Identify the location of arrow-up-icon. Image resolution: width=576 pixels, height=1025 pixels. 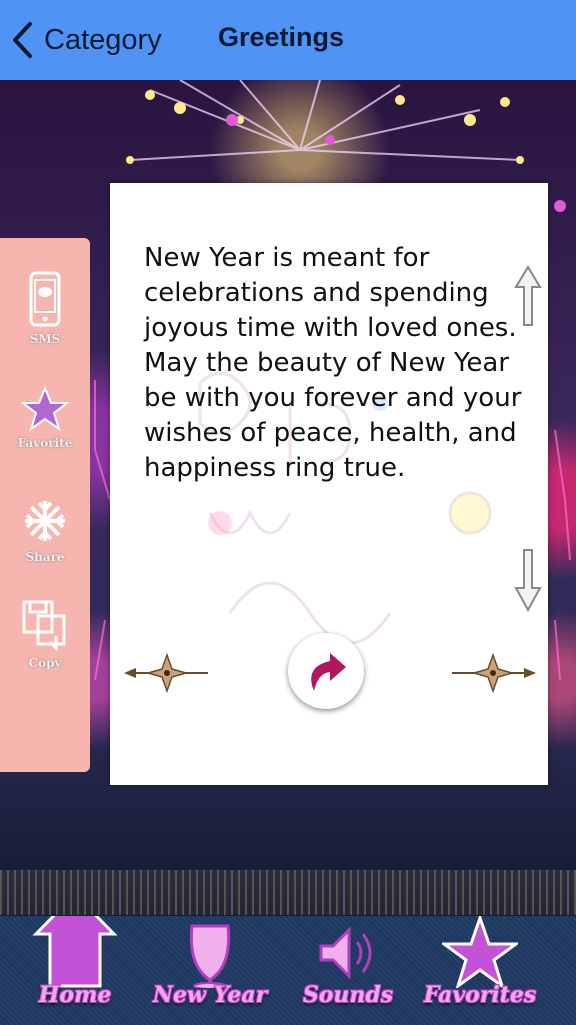
(528, 295).